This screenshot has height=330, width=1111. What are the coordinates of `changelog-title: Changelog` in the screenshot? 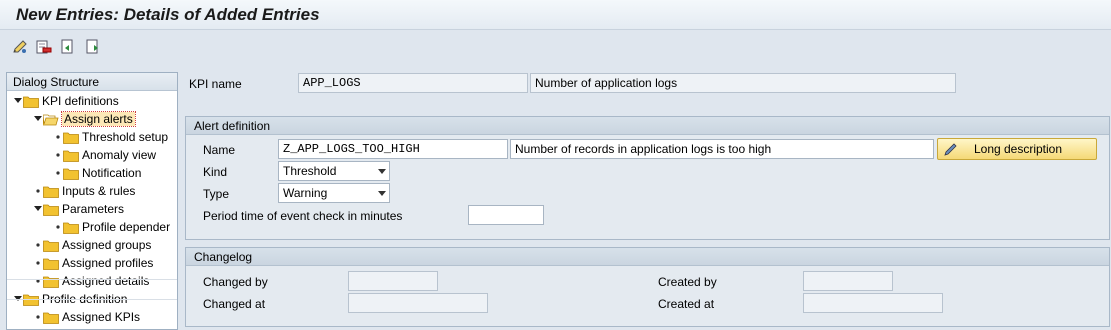 It's located at (647, 257).